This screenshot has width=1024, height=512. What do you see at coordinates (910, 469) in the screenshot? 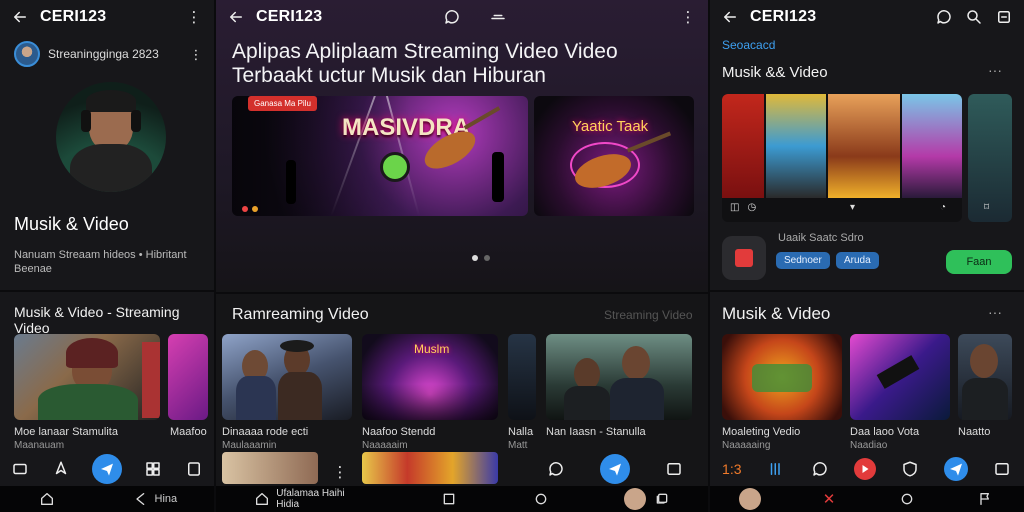
I see `shield-icon` at bounding box center [910, 469].